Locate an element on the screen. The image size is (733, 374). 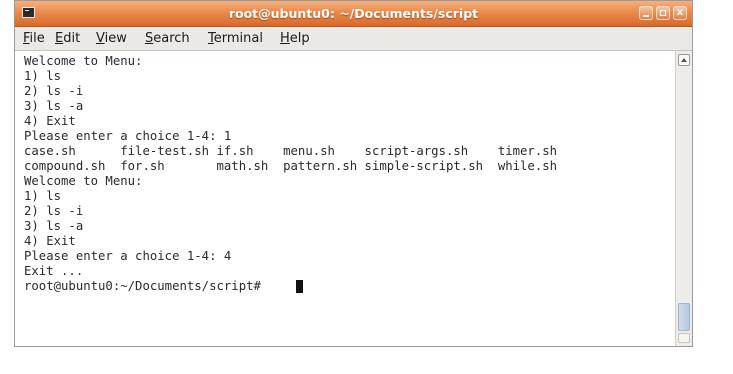
menu-search: Search is located at coordinates (167, 38).